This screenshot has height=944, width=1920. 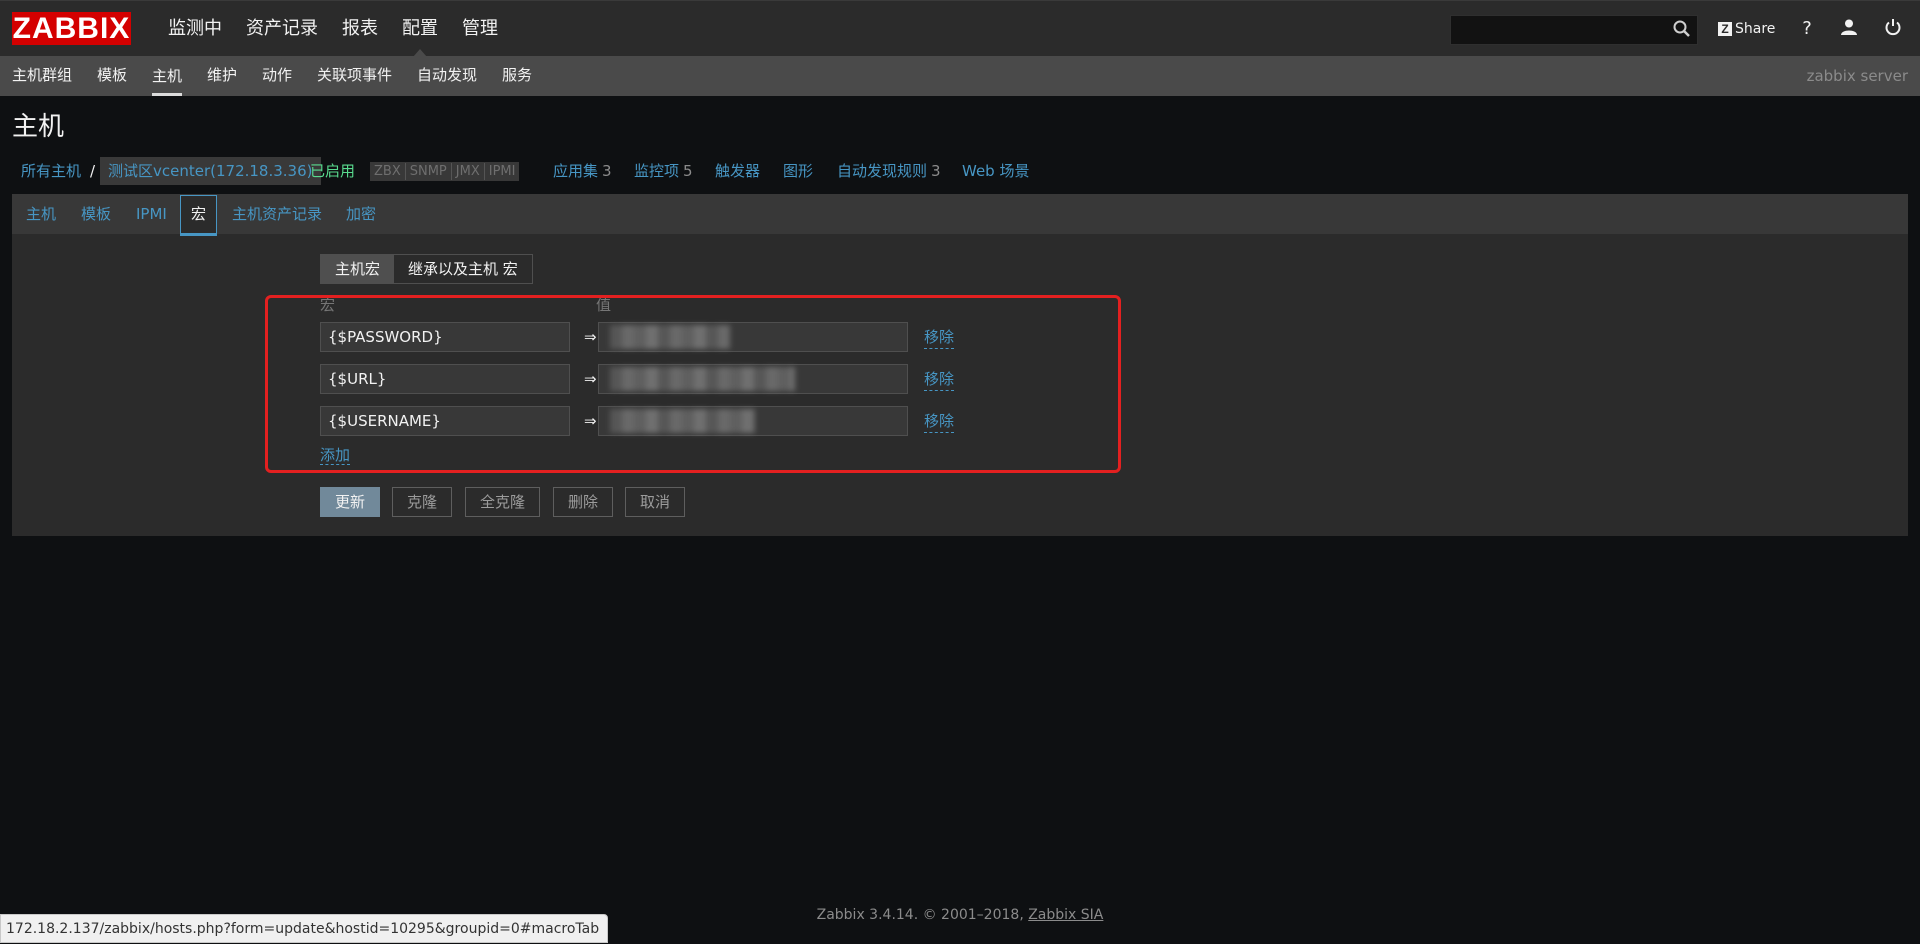 I want to click on jmx-availability-badge: JMX, so click(x=468, y=171).